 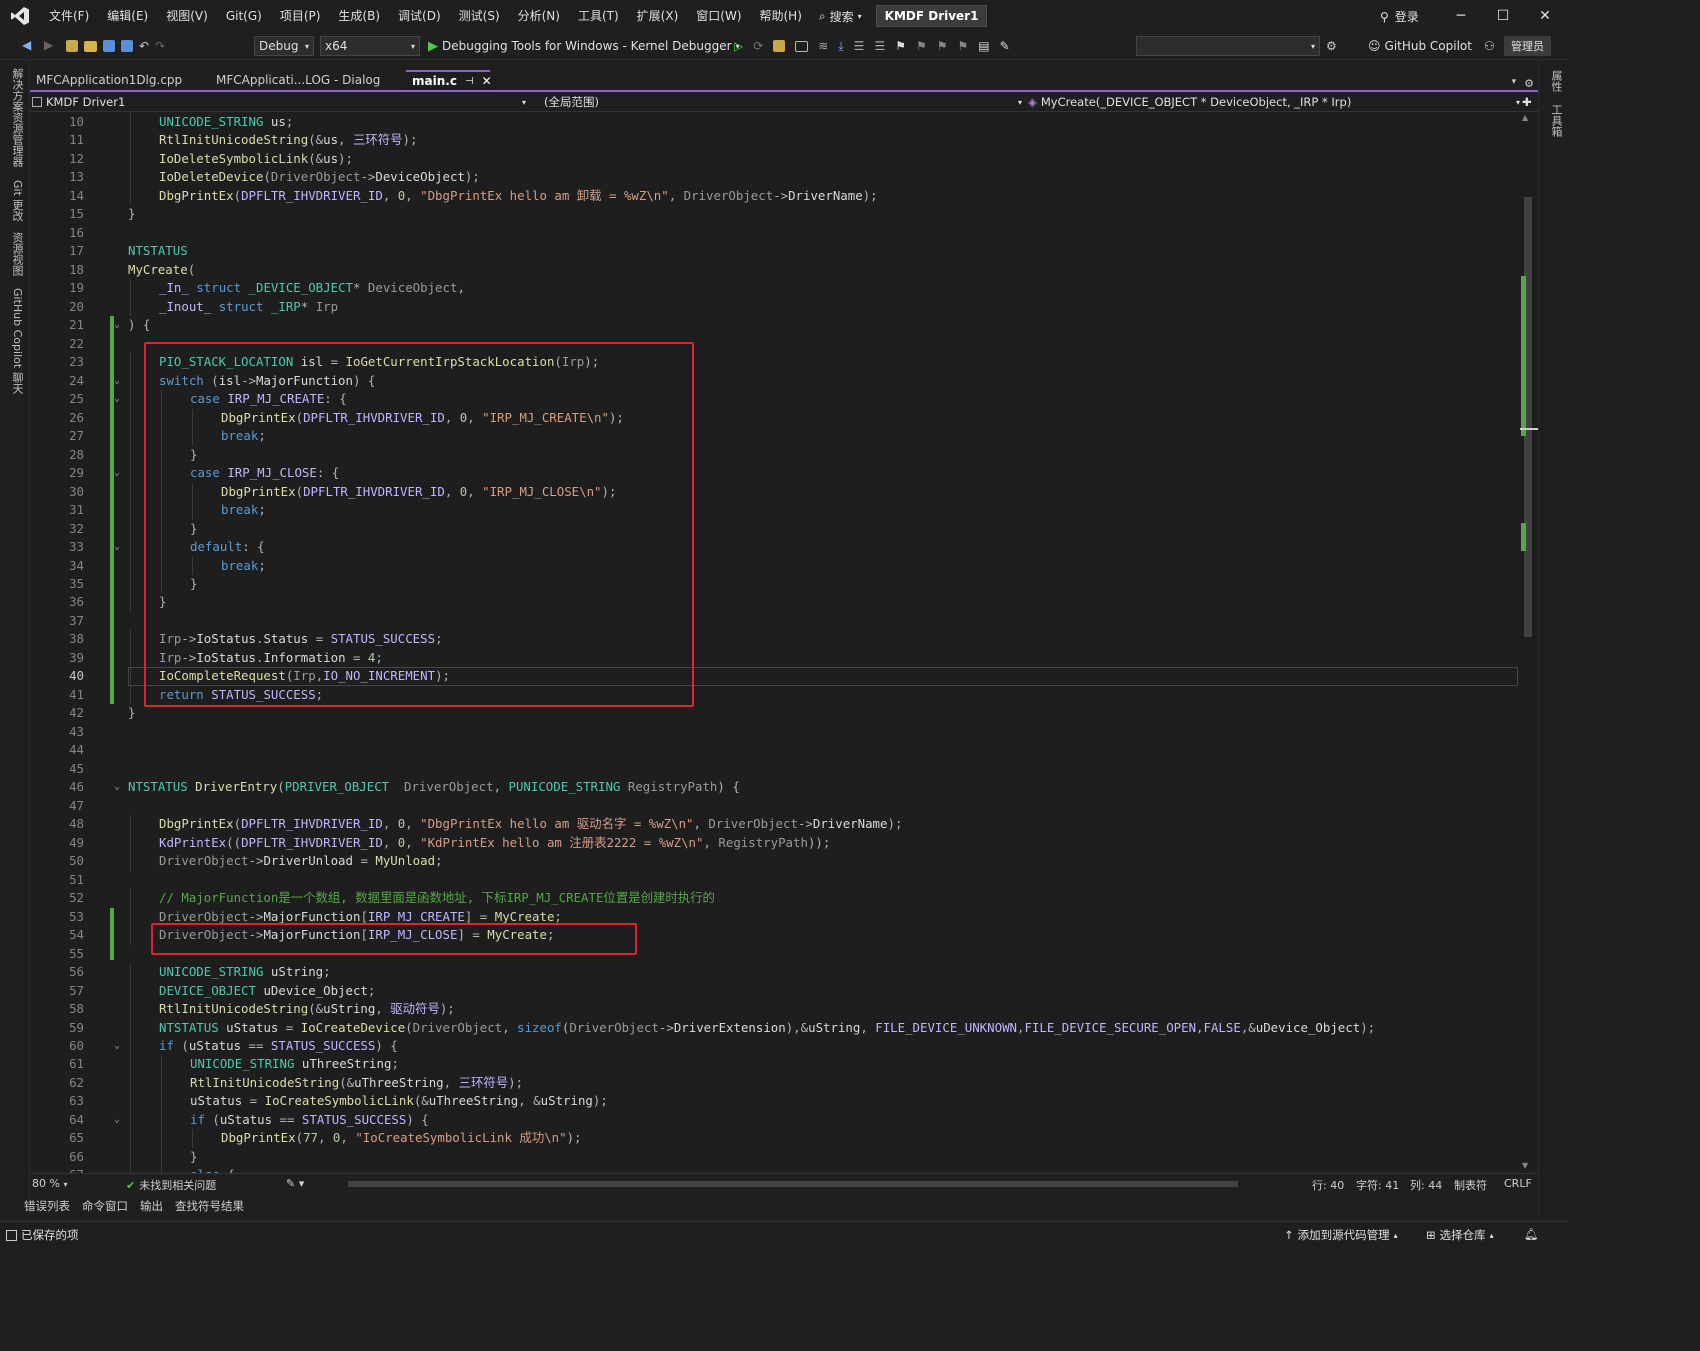 What do you see at coordinates (775, 991) in the screenshot?
I see `code-line: 57 DEVICE_OBJECT uDevice_Object;` at bounding box center [775, 991].